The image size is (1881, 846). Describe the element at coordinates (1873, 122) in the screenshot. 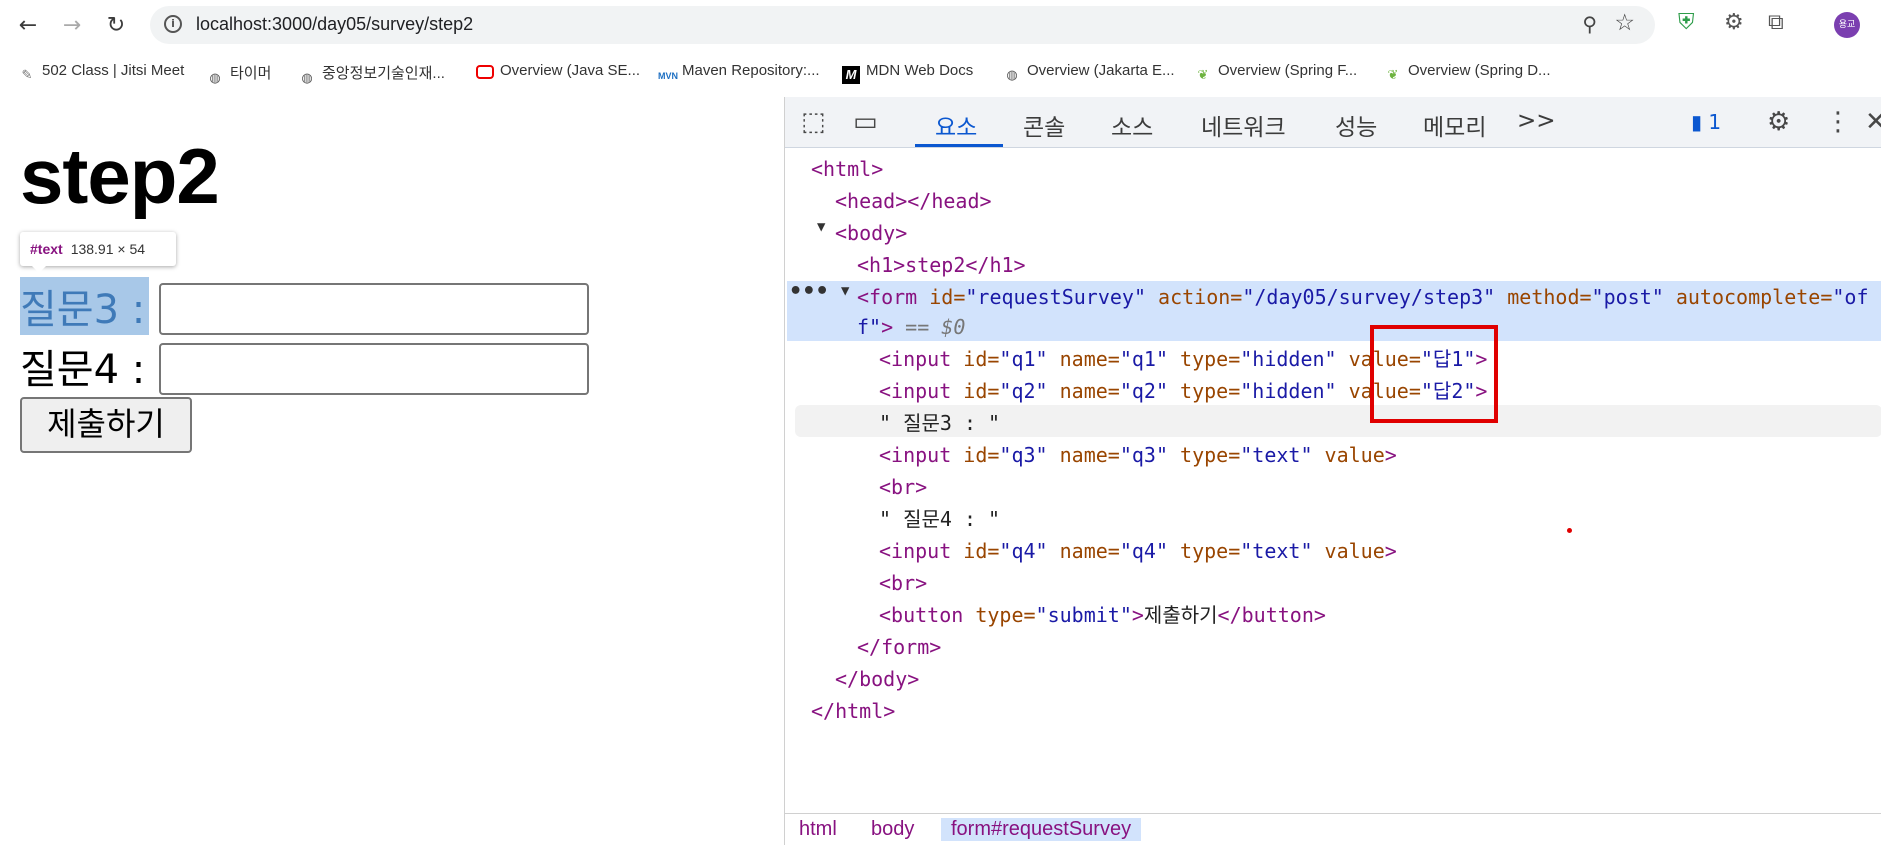

I see `close-icon: ✕` at that location.